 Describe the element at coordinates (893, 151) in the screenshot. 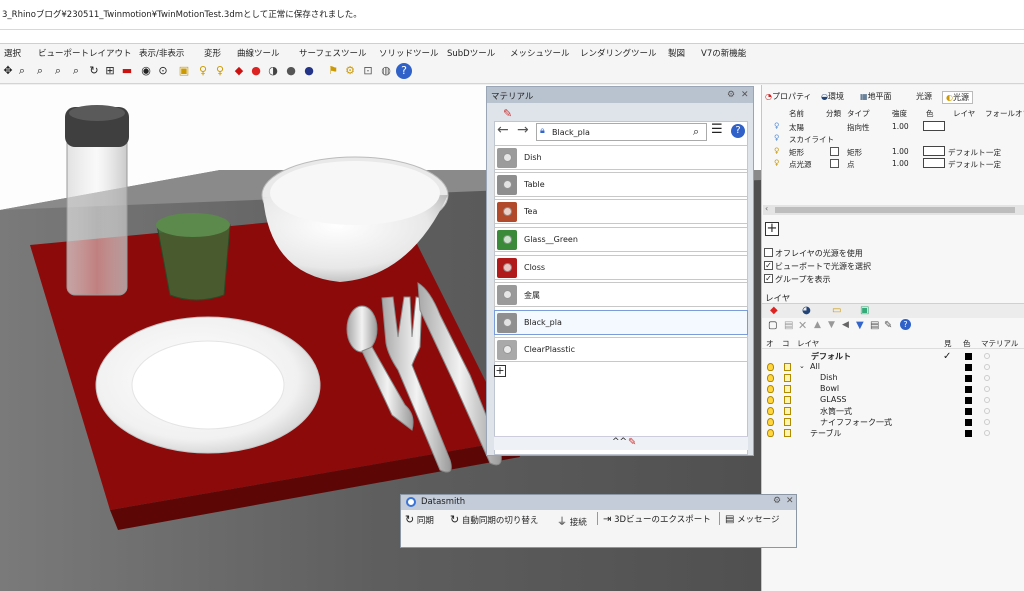

I see `light-row-rect: ♀ 矩形 矩形 1.00 デフォルト 一定` at that location.